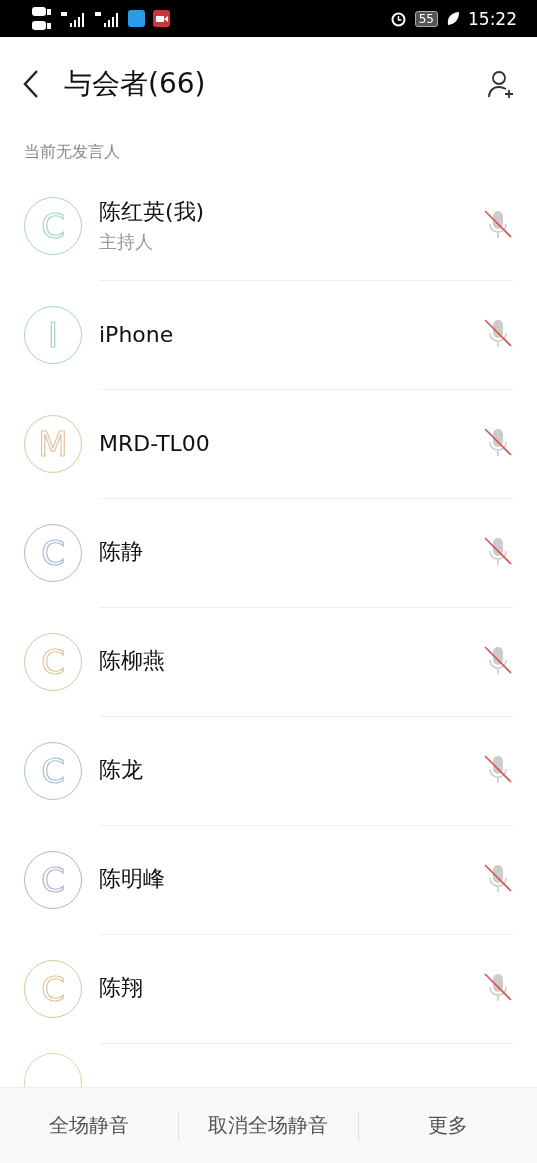  What do you see at coordinates (121, 770) in the screenshot?
I see `participant-name: 陈龙` at bounding box center [121, 770].